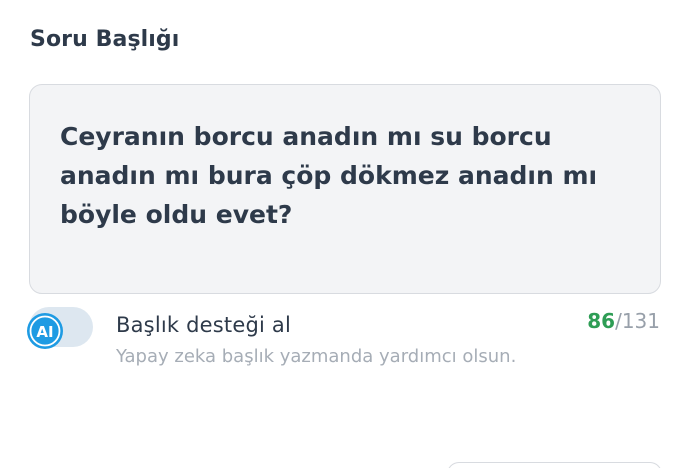 The width and height of the screenshot is (690, 468). What do you see at coordinates (601, 321) in the screenshot?
I see `counter-current: 86` at bounding box center [601, 321].